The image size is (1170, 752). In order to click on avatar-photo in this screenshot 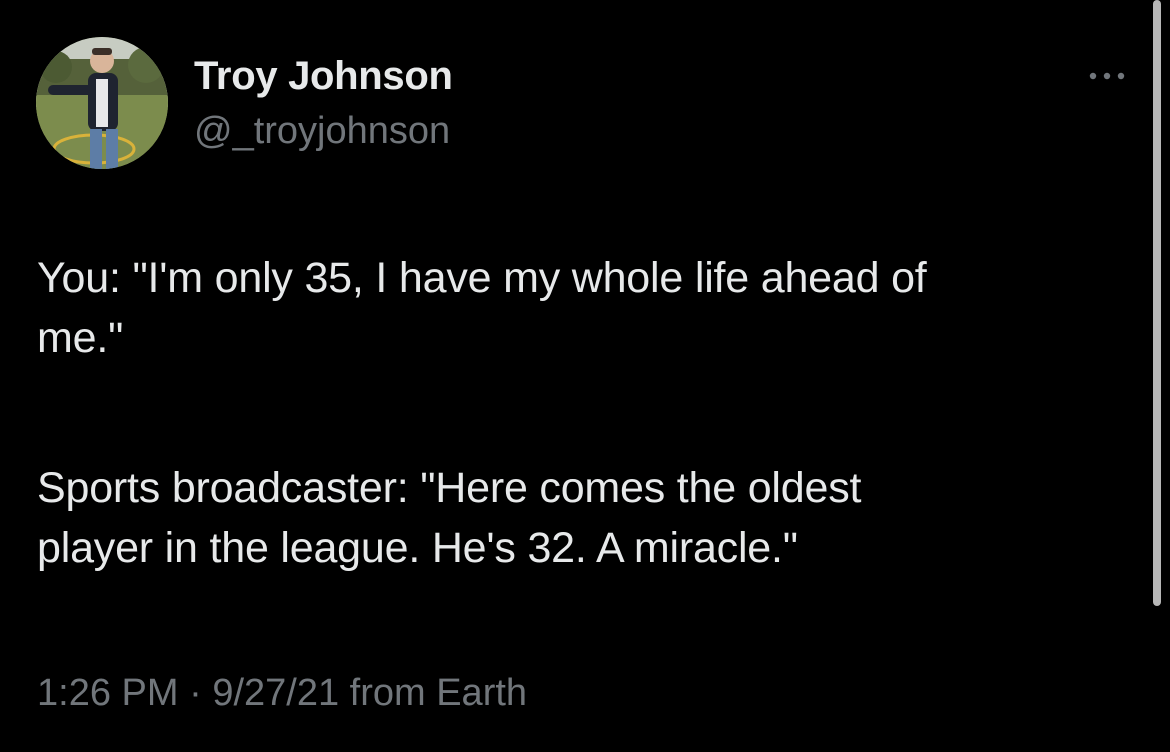, I will do `click(102, 103)`.